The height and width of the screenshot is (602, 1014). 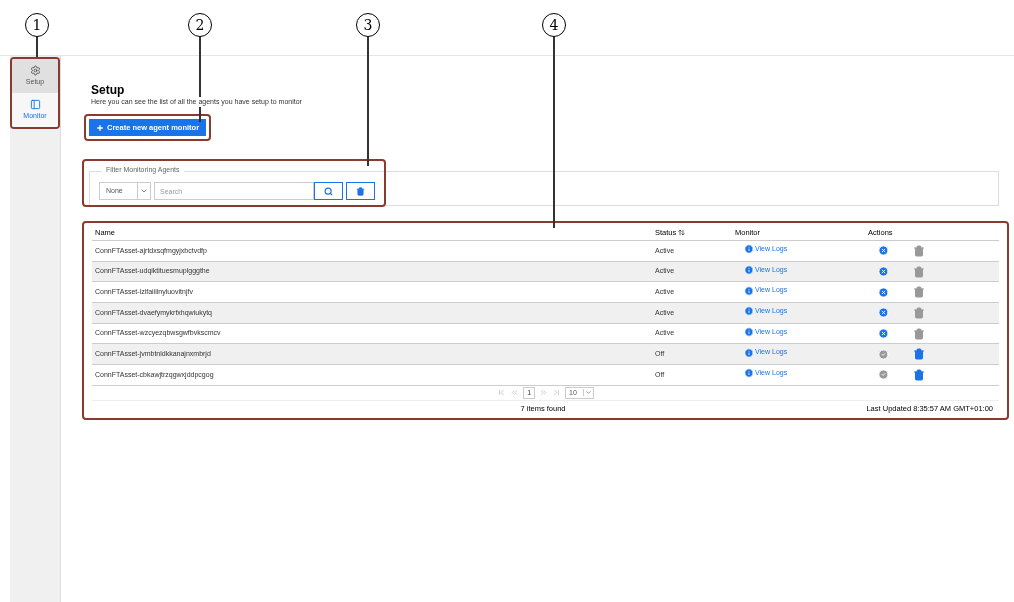 I want to click on trash-icon, so click(x=360, y=191).